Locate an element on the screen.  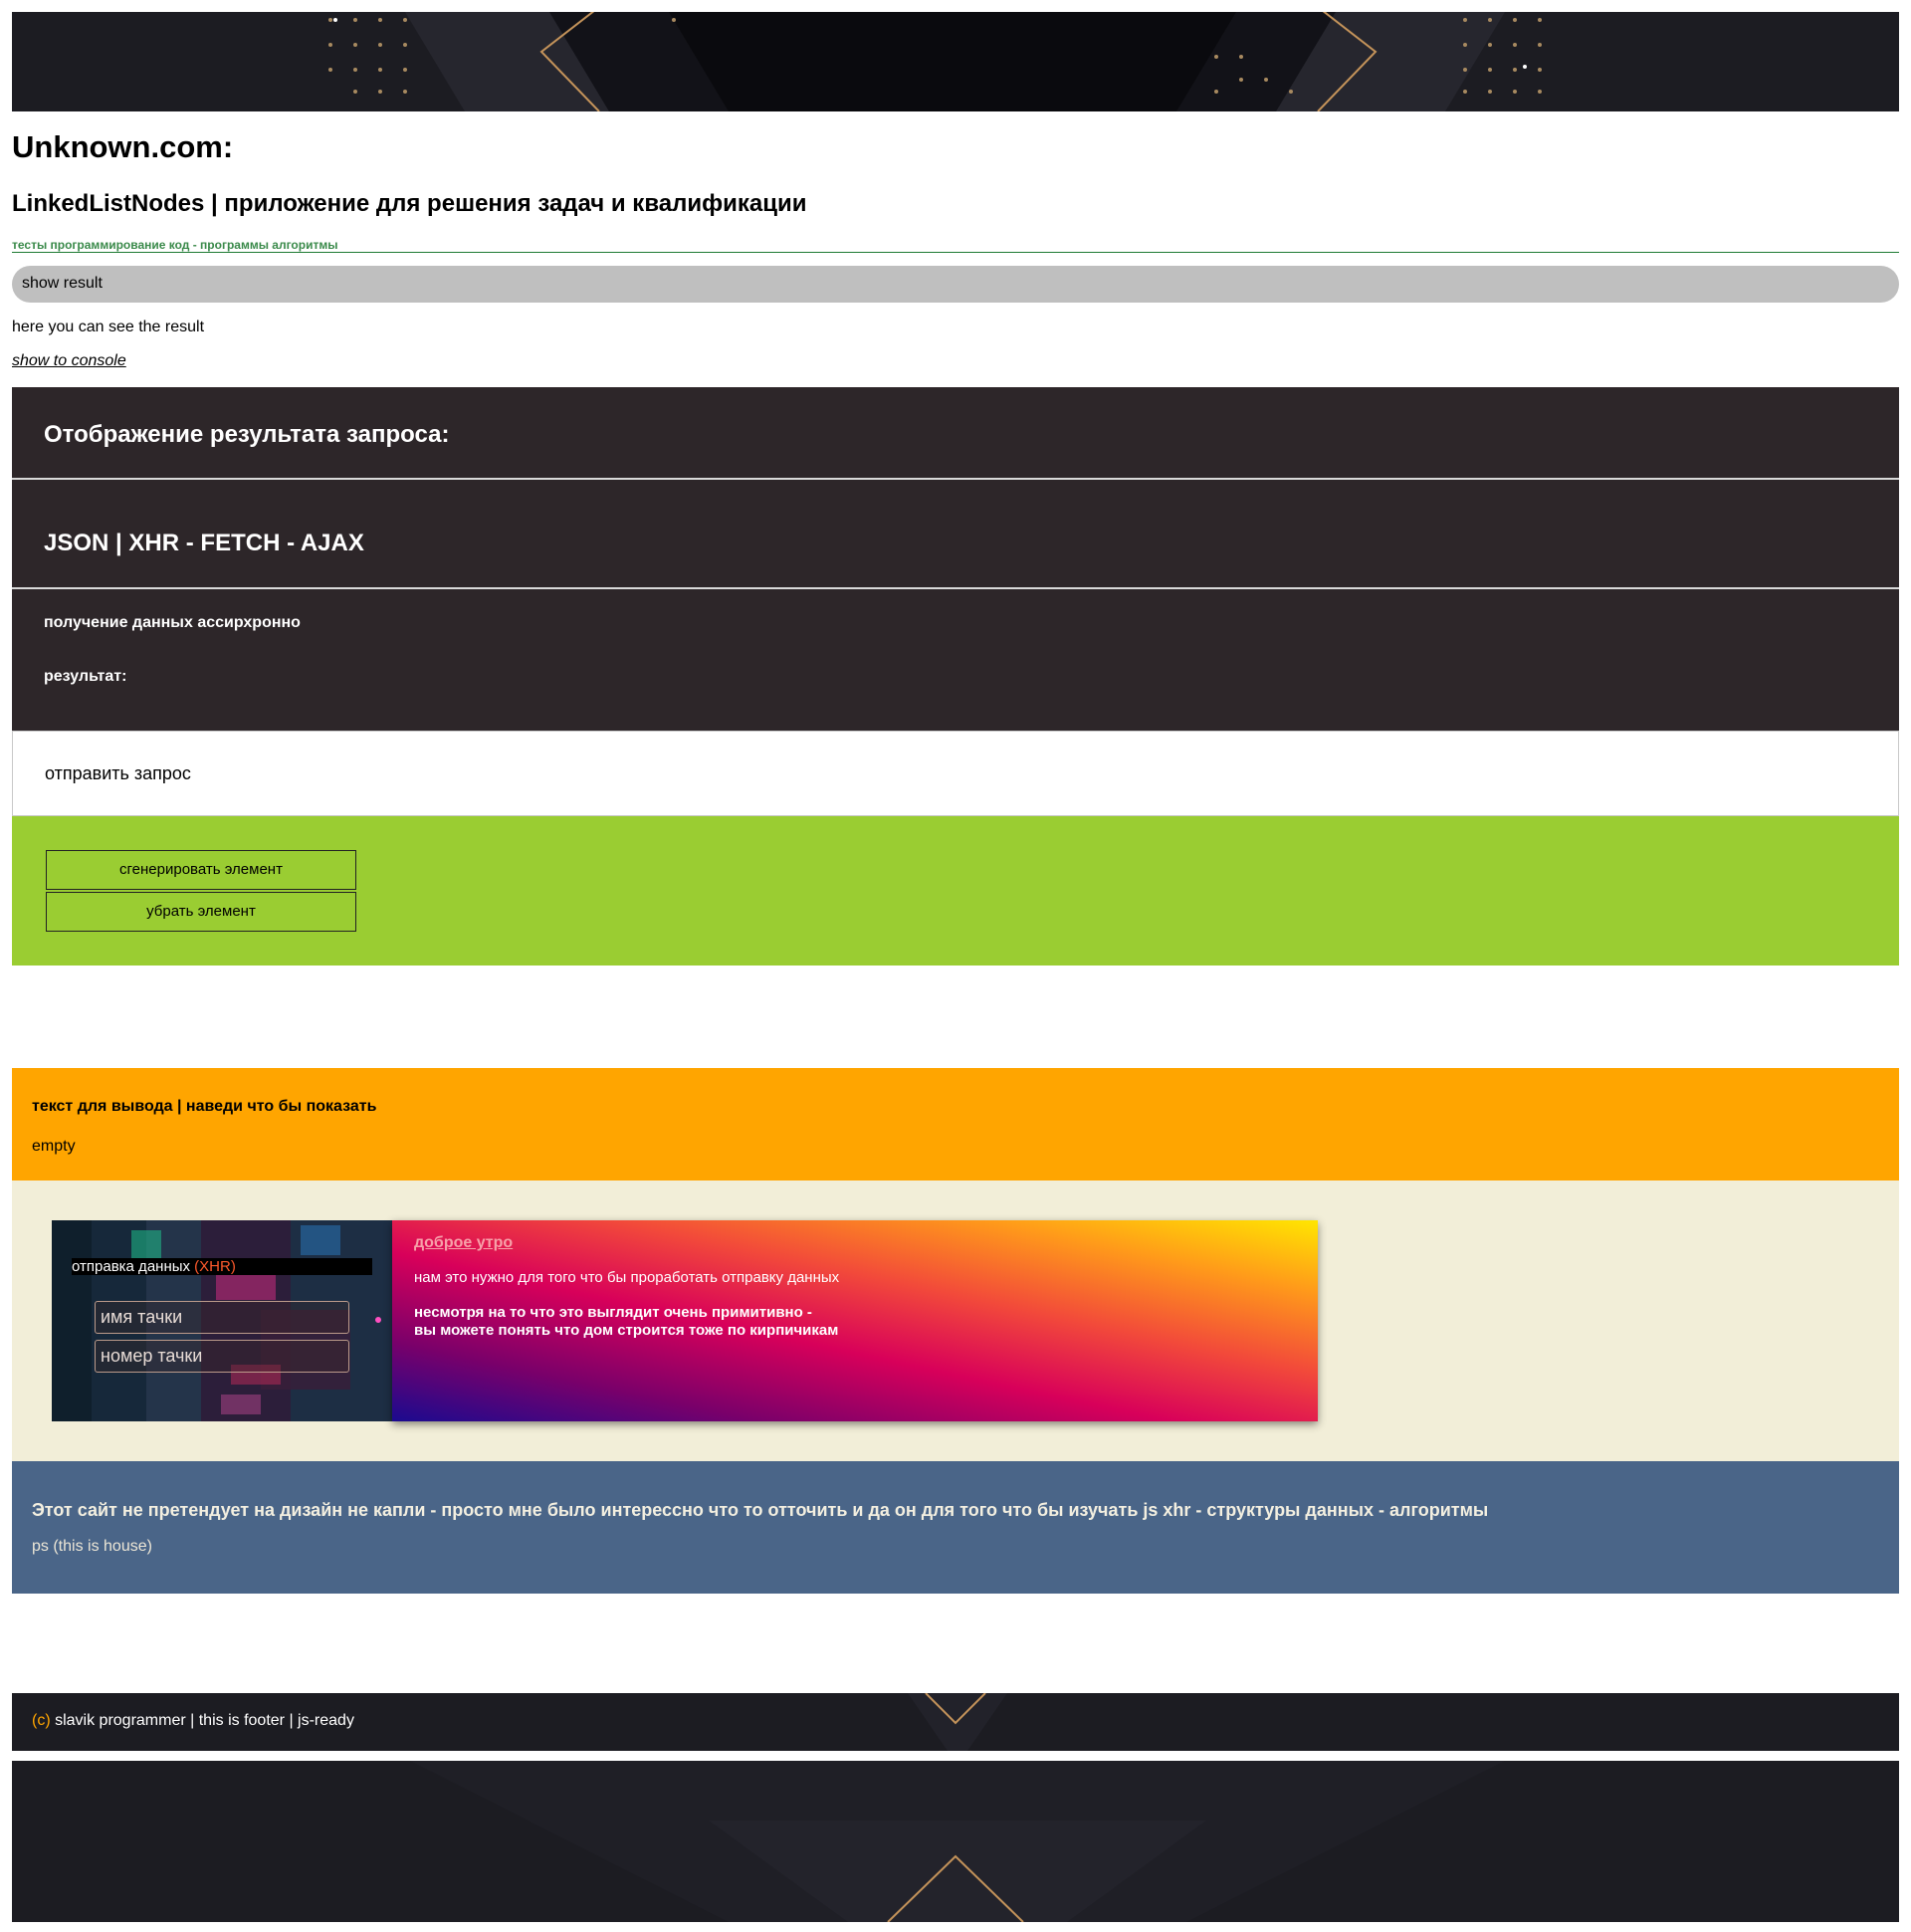
car-name-input: имя тачки is located at coordinates (222, 1317).